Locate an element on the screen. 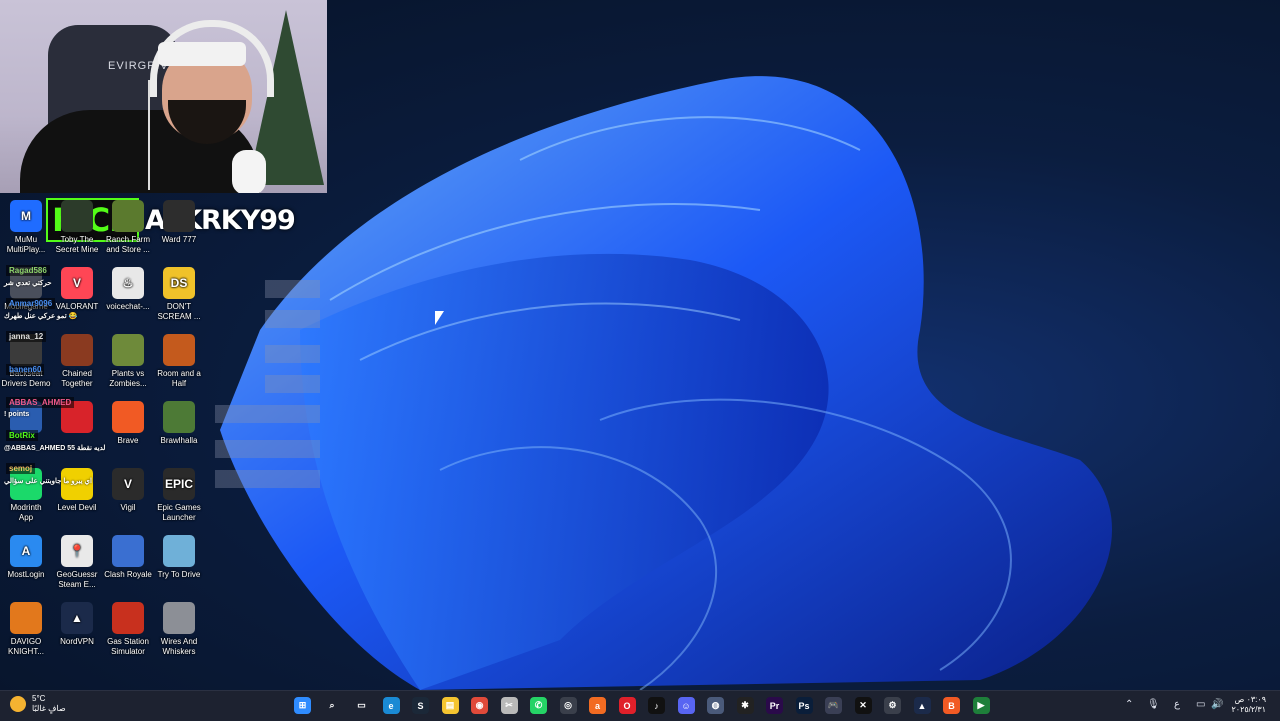 This screenshot has width=1280, height=721. windows-start-icon: ⊞ is located at coordinates (302, 705).